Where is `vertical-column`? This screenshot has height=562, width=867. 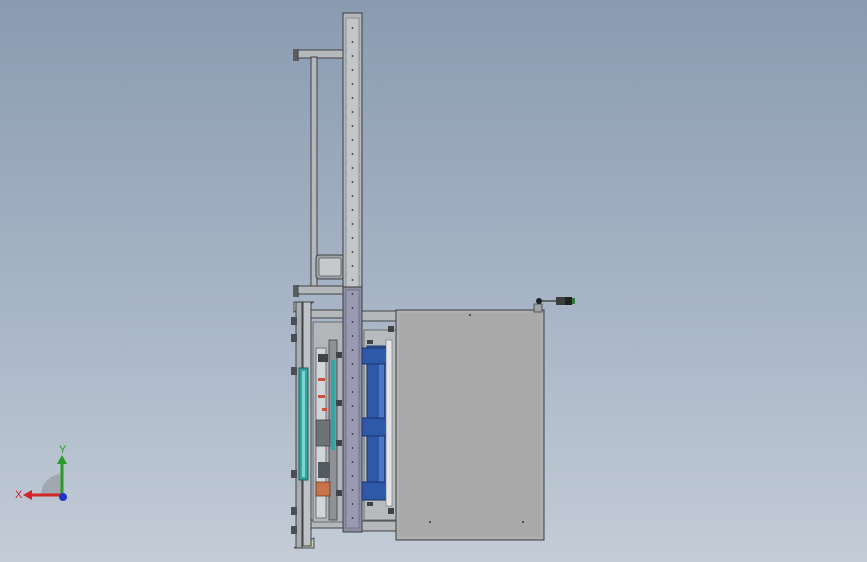
vertical-column is located at coordinates (352, 272).